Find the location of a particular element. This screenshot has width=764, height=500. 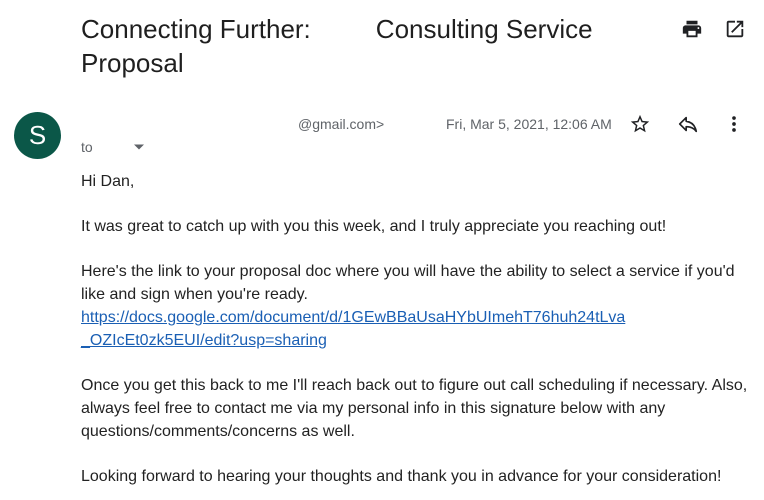

email-timestamp: Fri, Mar 5, 2021, 12:06 AM is located at coordinates (529, 124).